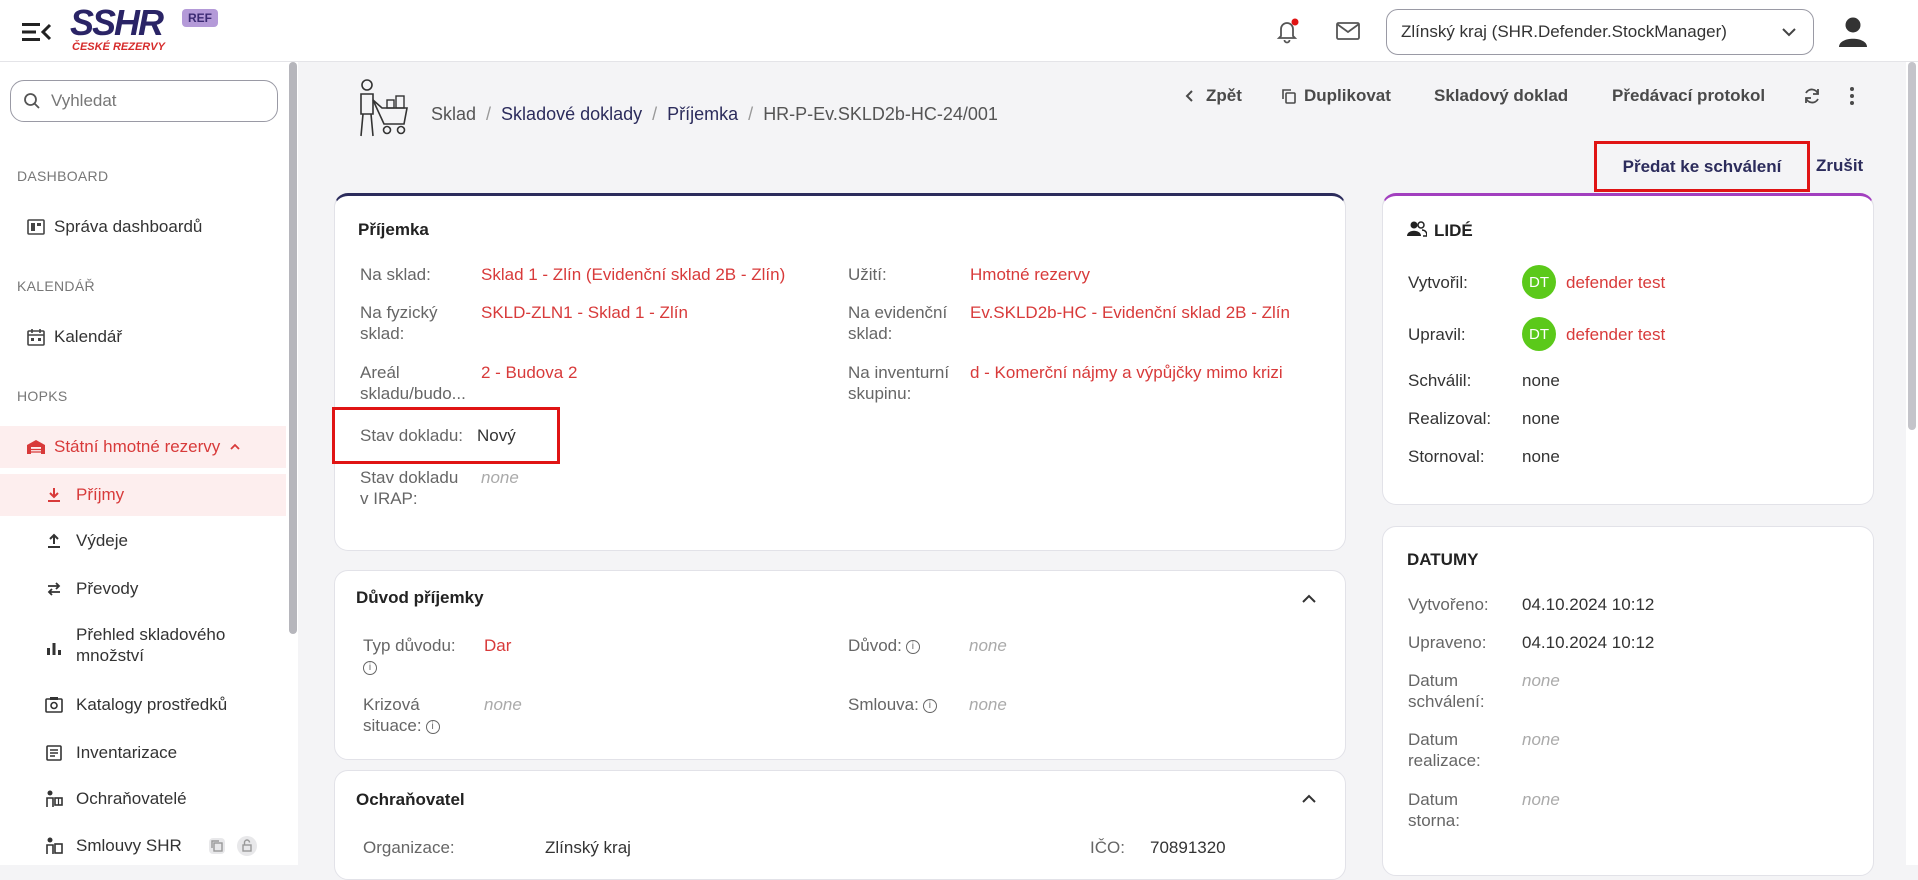 The image size is (1918, 880). Describe the element at coordinates (152, 704) in the screenshot. I see `sidebar-item-label: Katalogy prostředků` at that location.